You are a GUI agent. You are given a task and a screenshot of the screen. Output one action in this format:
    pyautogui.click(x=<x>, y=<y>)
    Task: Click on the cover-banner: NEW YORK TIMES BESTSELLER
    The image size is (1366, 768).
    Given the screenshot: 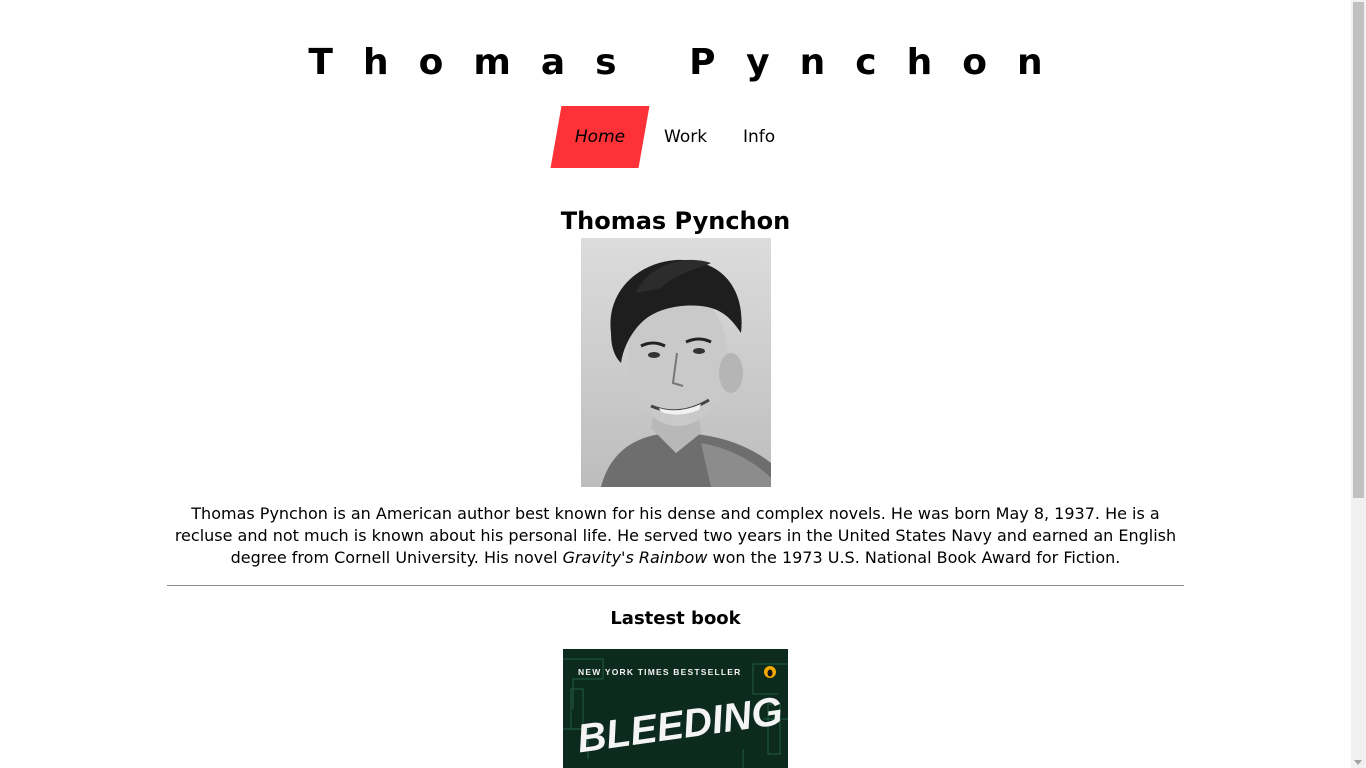 What is the action you would take?
    pyautogui.click(x=660, y=672)
    